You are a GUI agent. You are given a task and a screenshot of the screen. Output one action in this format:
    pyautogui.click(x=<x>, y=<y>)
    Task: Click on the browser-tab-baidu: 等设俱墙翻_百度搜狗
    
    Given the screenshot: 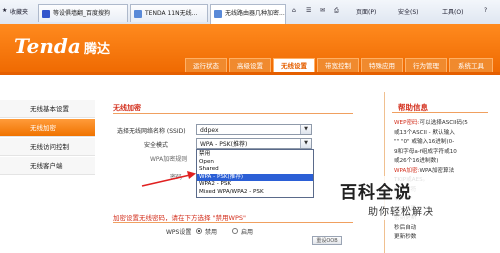 What is the action you would take?
    pyautogui.click(x=83, y=13)
    